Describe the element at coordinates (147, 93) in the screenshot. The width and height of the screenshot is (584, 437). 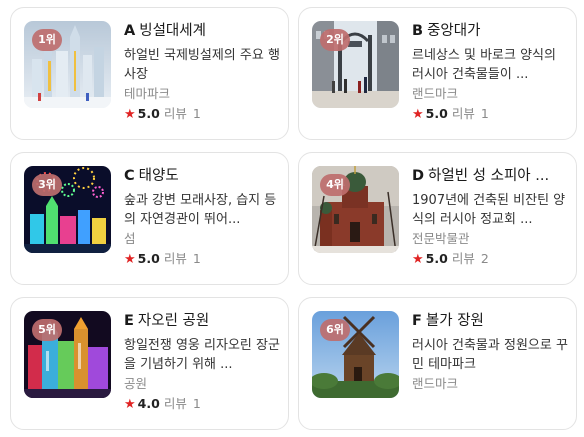
I see `place-category: 테마파크` at that location.